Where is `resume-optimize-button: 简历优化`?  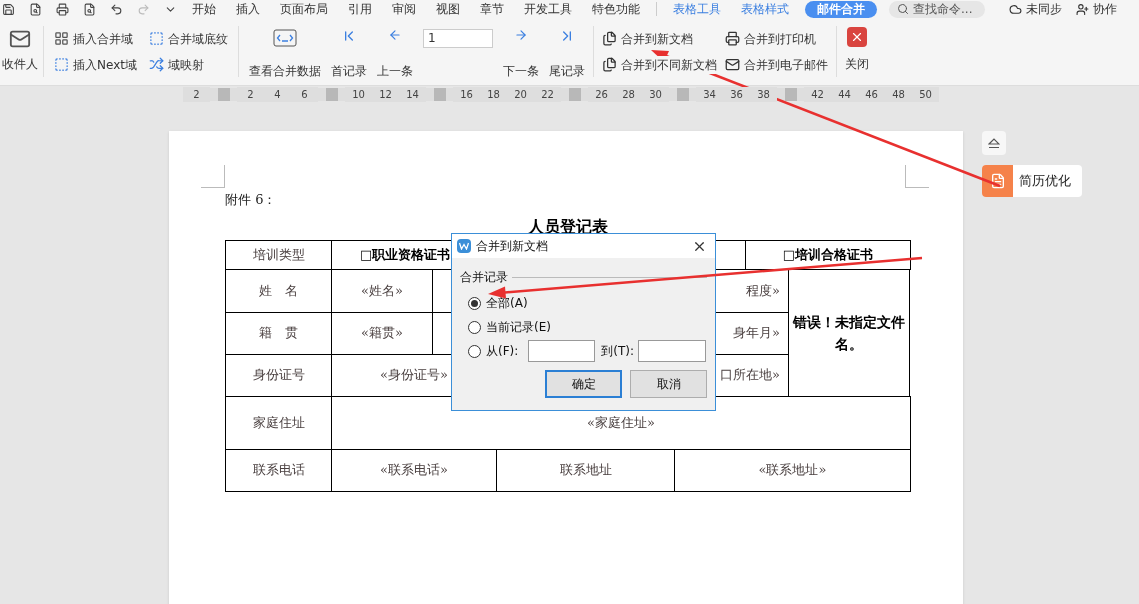 resume-optimize-button: 简历优化 is located at coordinates (1032, 181).